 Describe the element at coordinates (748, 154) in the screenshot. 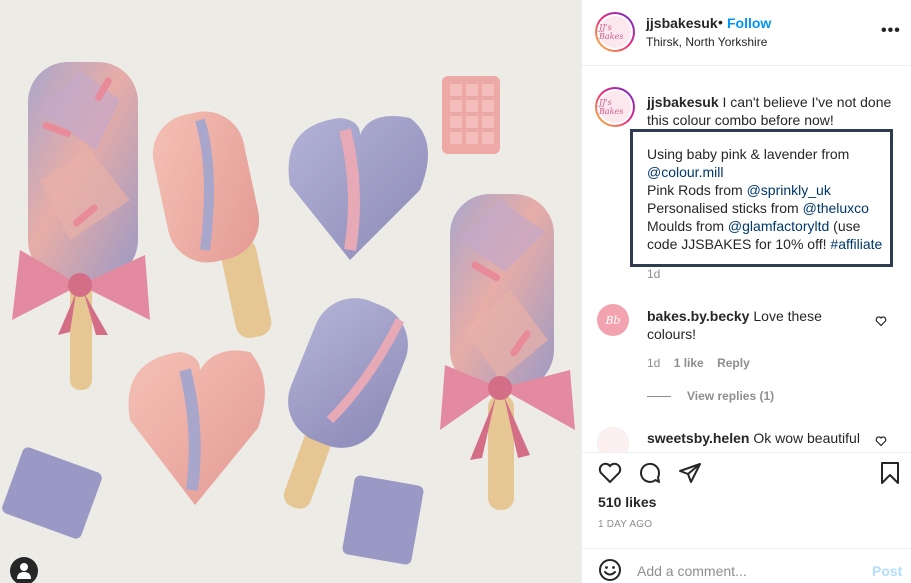

I see `caption-line: Using baby pink & lavender from` at that location.